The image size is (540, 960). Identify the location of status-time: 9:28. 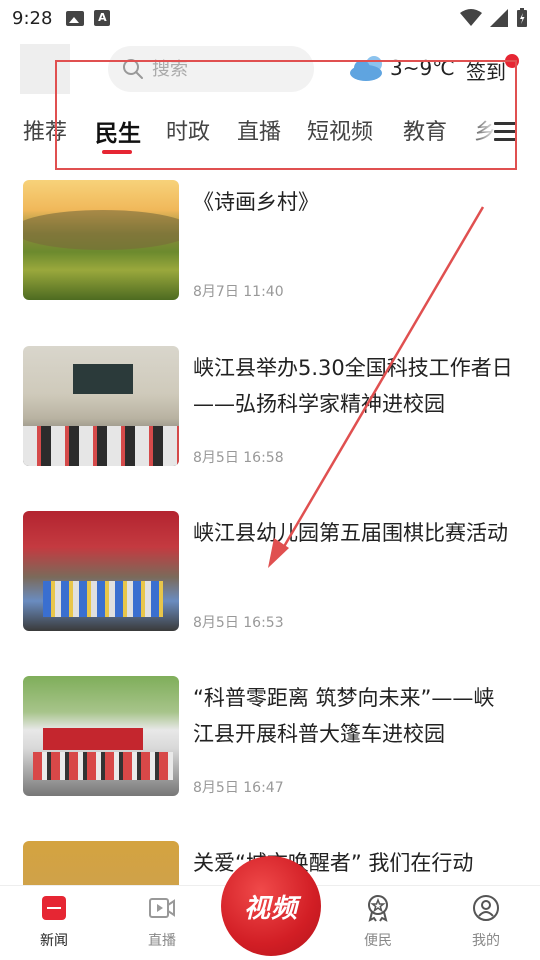
(32, 18).